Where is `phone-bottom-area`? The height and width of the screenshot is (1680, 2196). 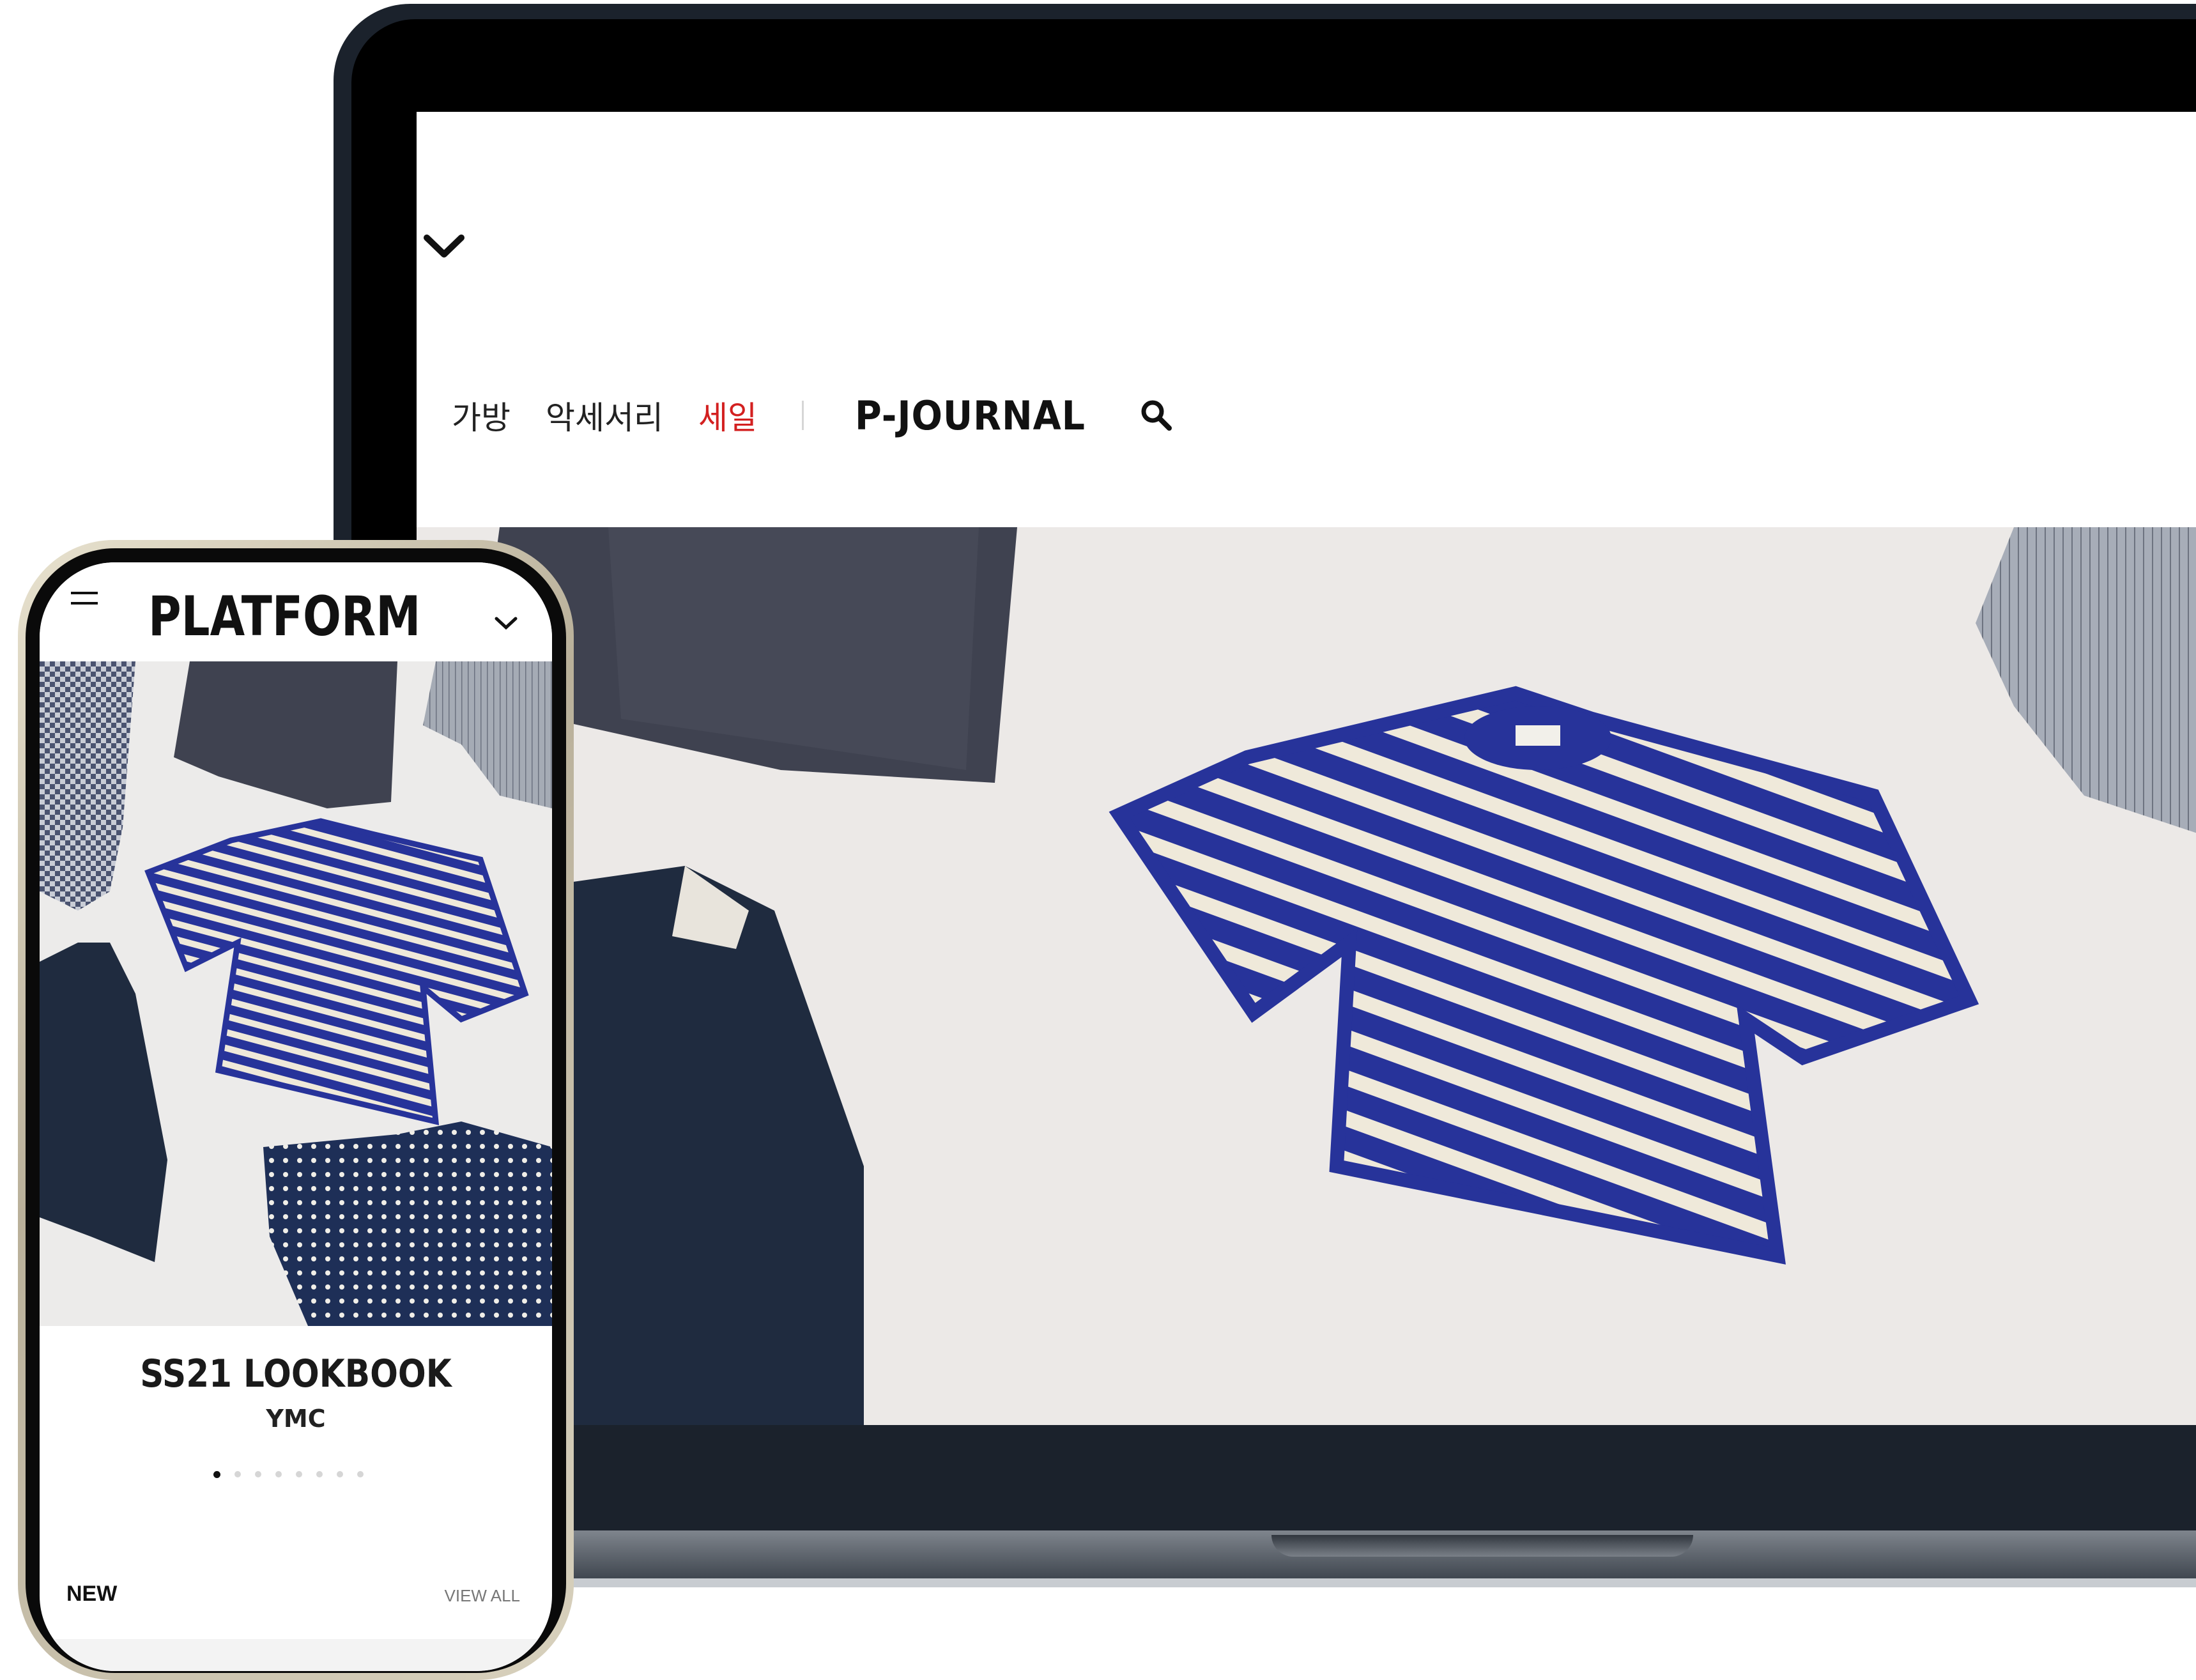
phone-bottom-area is located at coordinates (296, 1655).